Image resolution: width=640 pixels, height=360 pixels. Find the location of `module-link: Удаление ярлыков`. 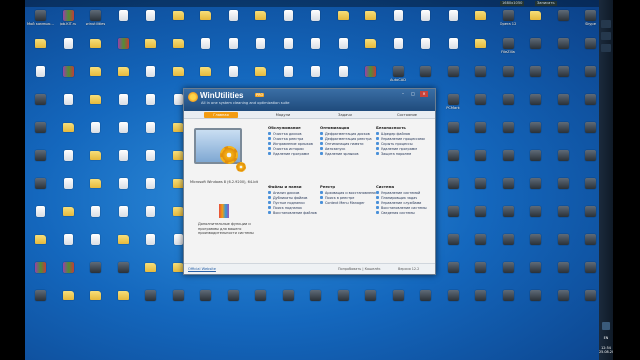

module-link: Удаление ярлыков is located at coordinates (348, 153).